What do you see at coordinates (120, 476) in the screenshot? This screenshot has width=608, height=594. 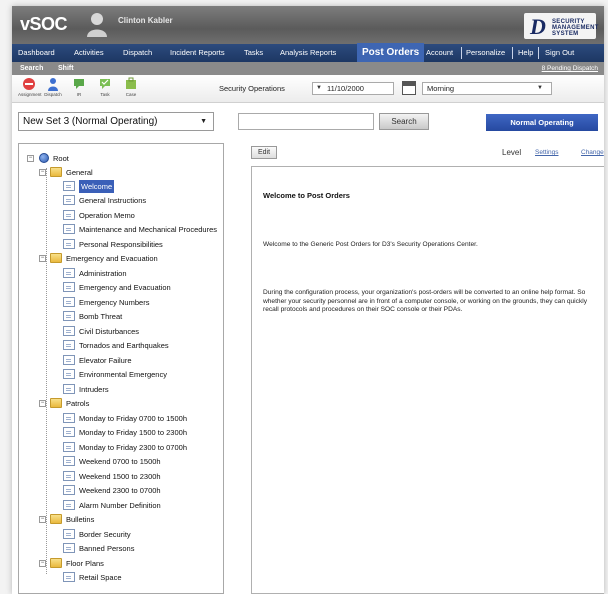 I see `tree-item-label: Weekend 1500 to 2300h` at bounding box center [120, 476].